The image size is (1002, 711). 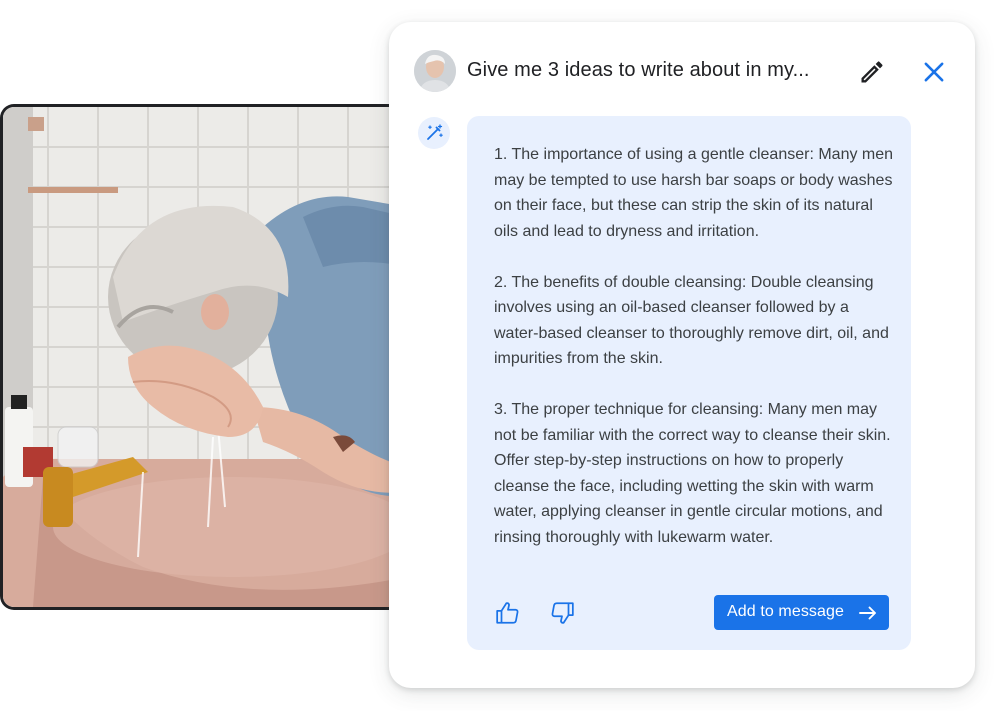 What do you see at coordinates (867, 613) in the screenshot?
I see `arrow-right-icon` at bounding box center [867, 613].